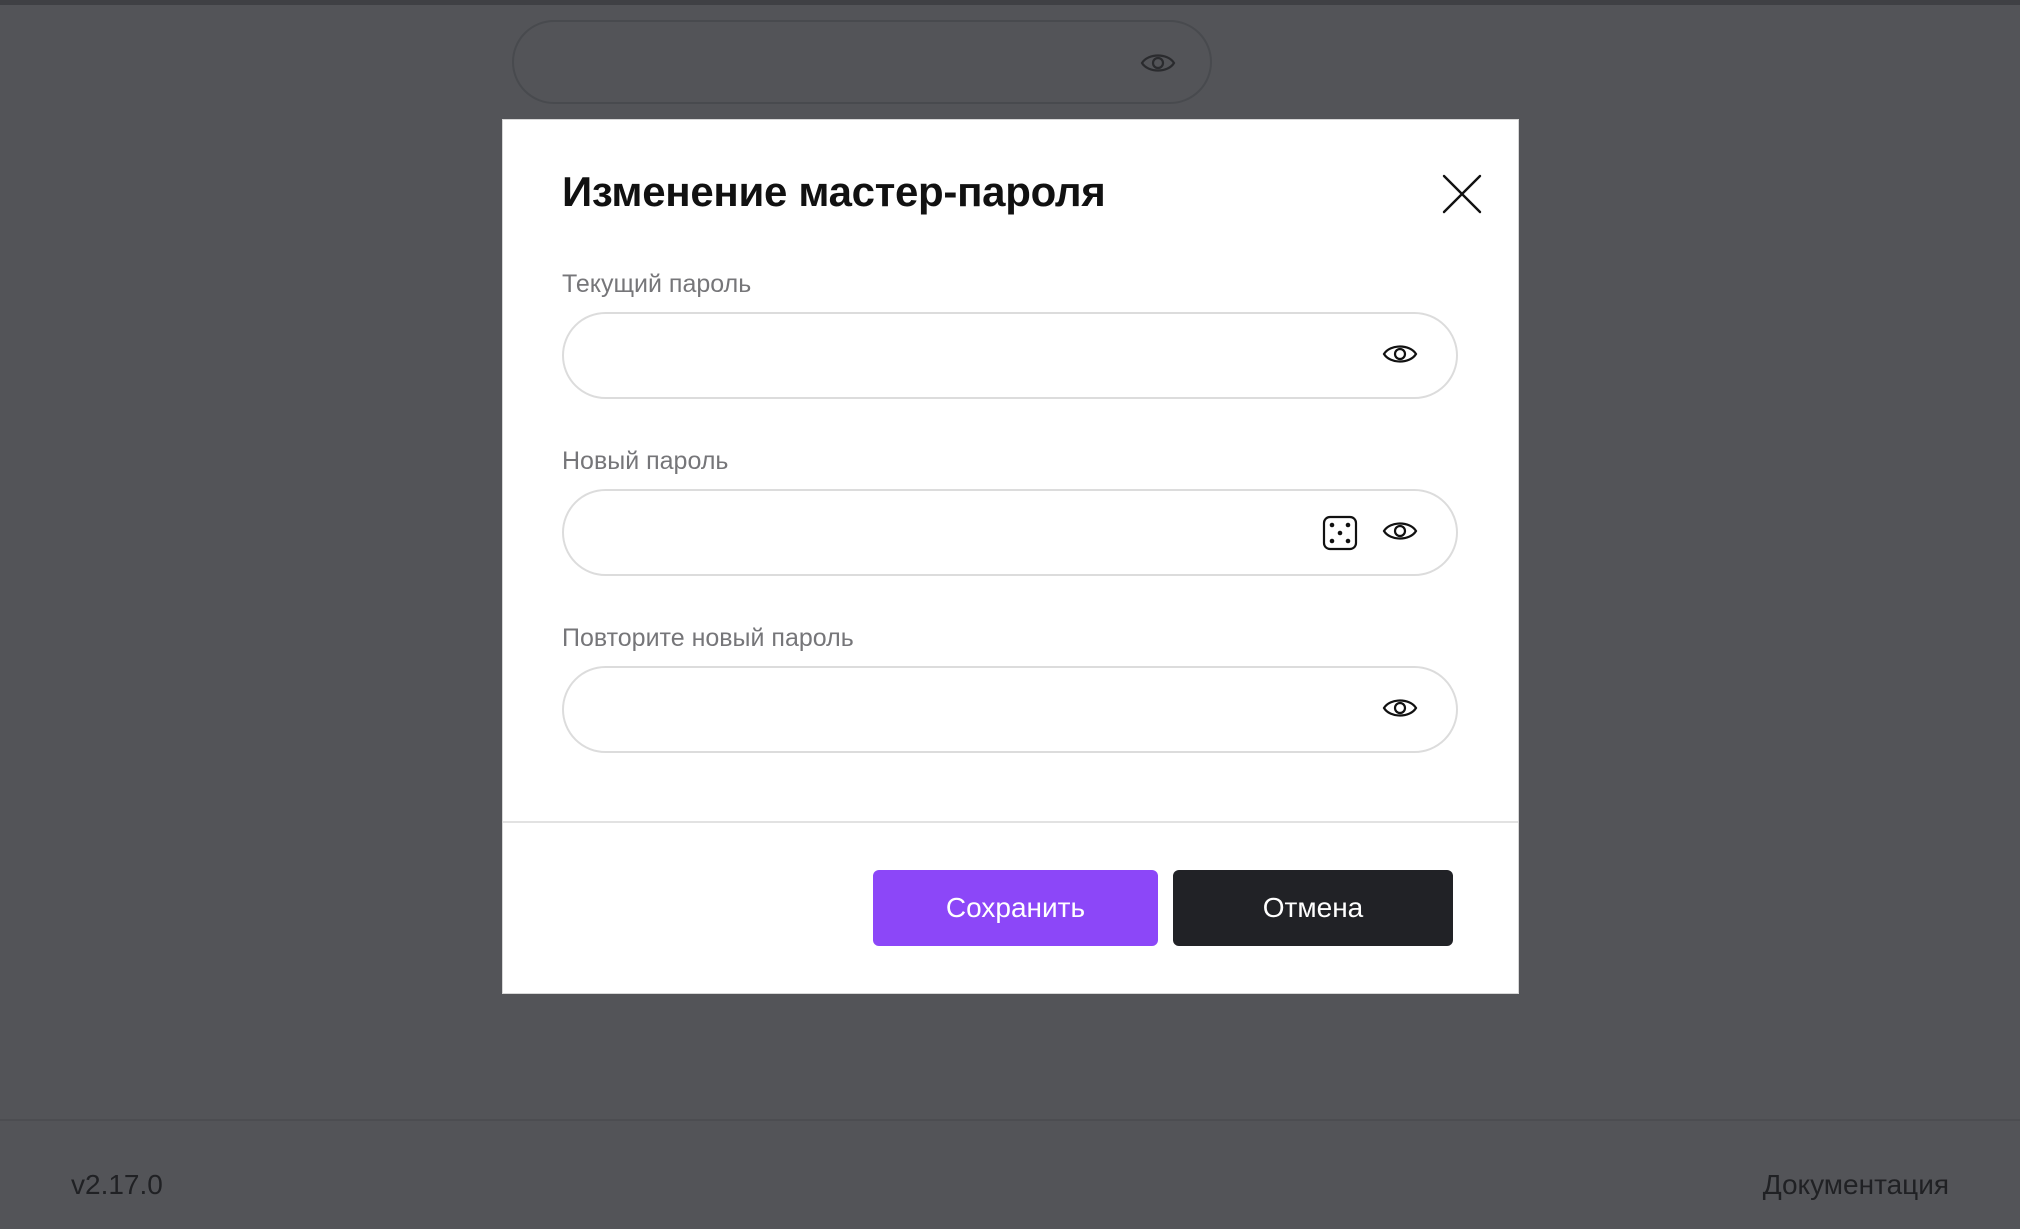  Describe the element at coordinates (1010, 822) in the screenshot. I see `footer-divider` at that location.